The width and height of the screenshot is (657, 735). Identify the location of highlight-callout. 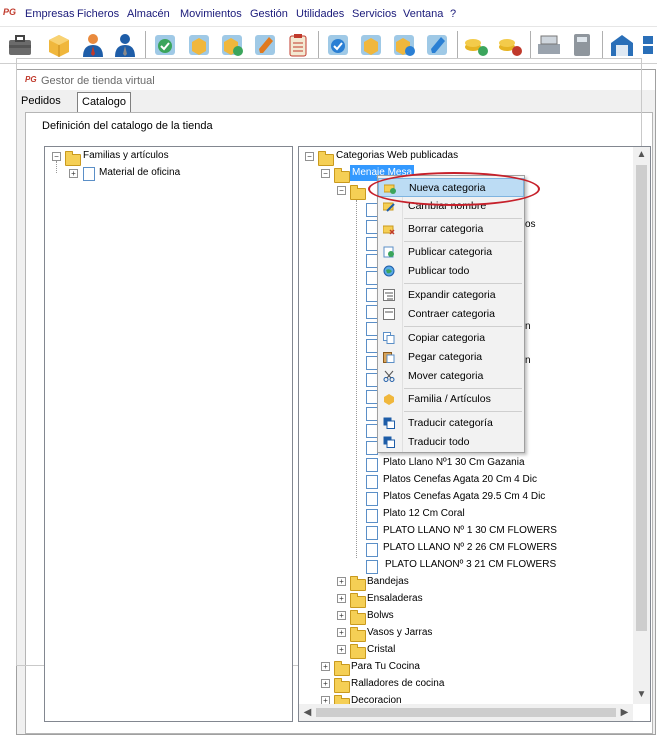
(454, 189).